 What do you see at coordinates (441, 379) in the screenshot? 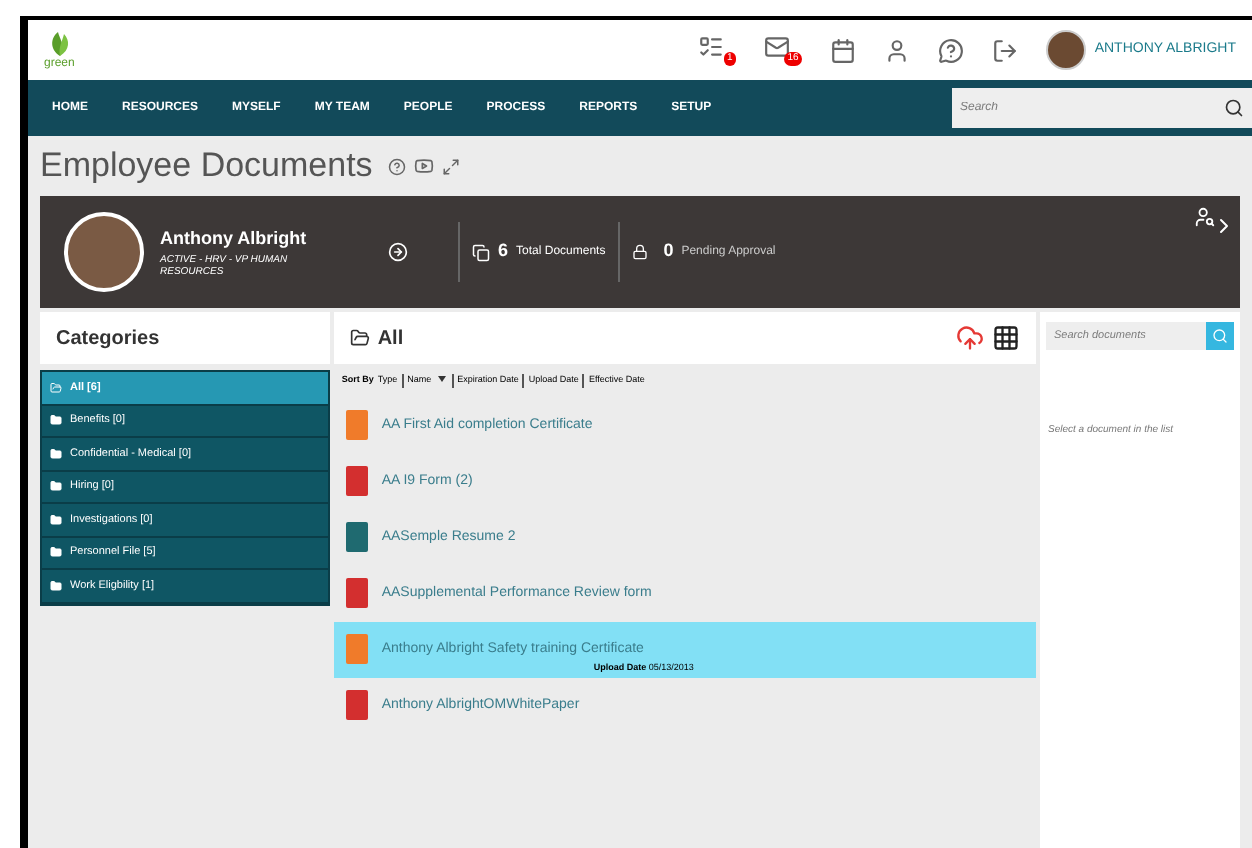
I see `caret-icon` at bounding box center [441, 379].